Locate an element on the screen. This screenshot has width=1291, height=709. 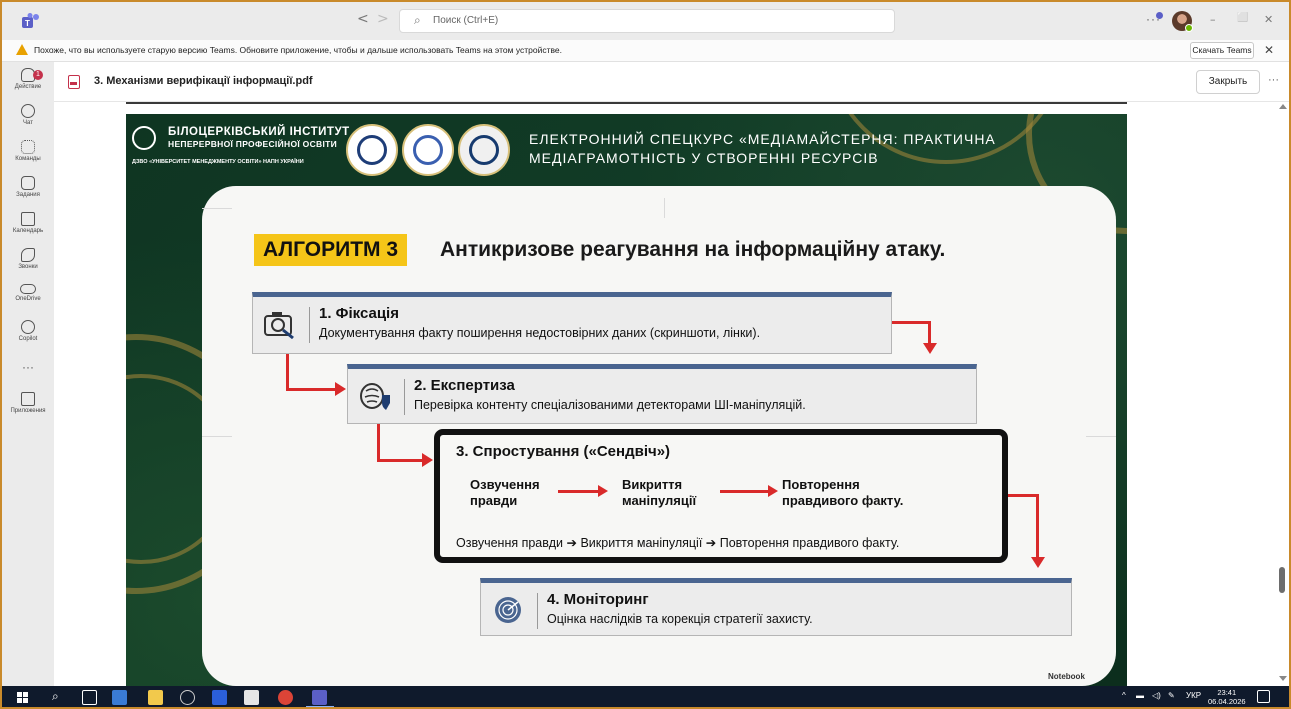
input-language: УКР is located at coordinates (1193, 695).